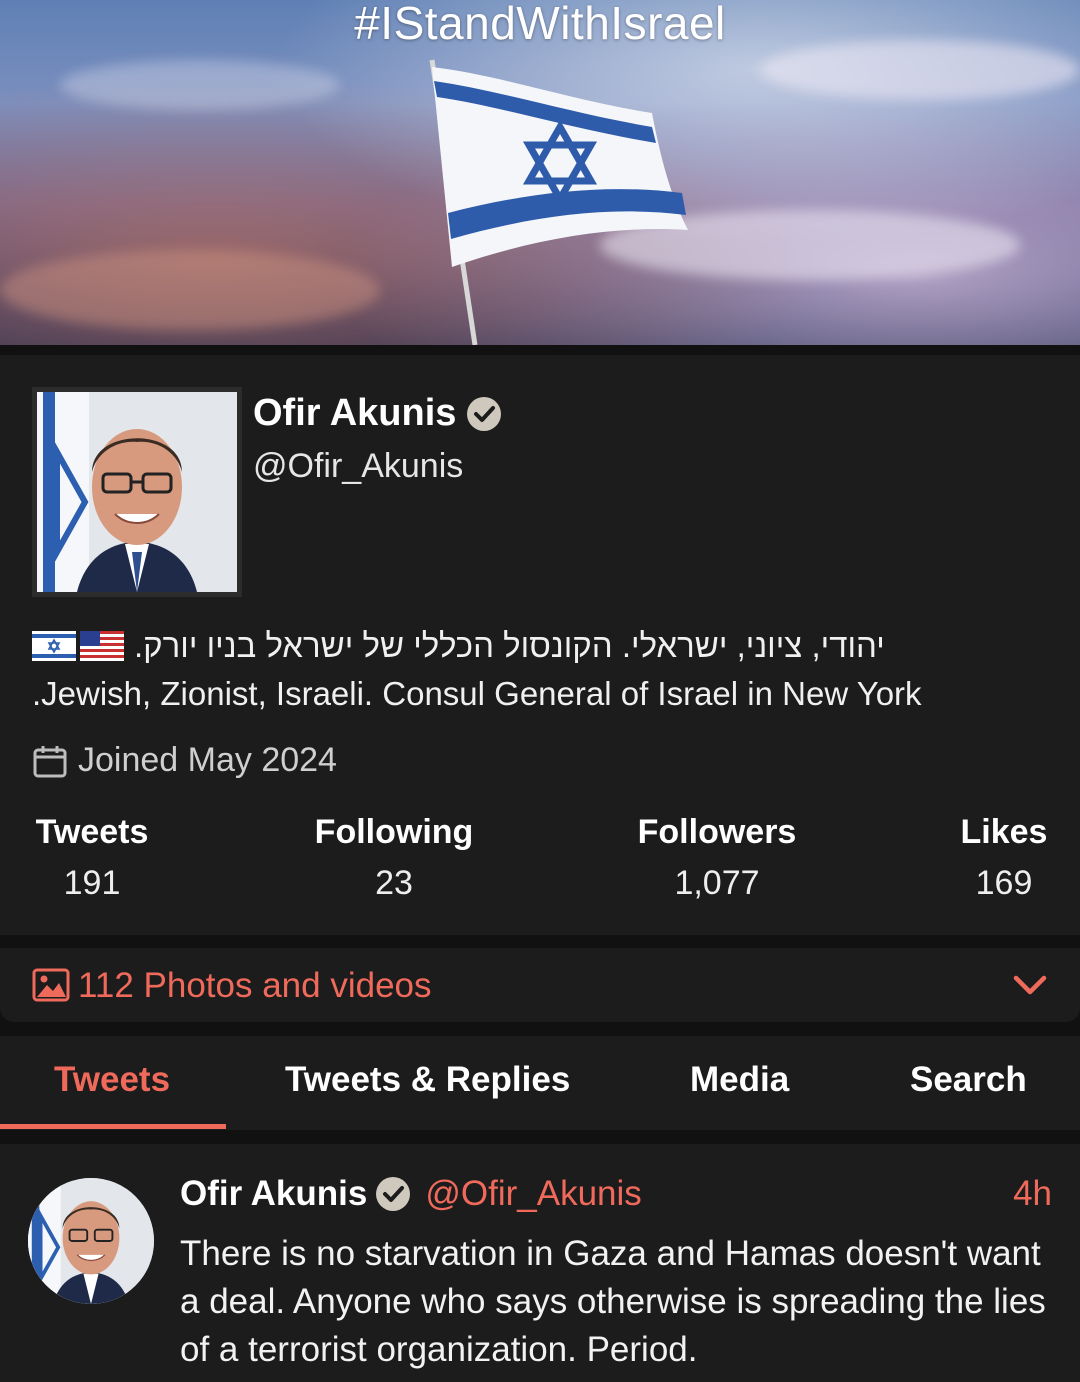 This screenshot has width=1080, height=1382. Describe the element at coordinates (968, 1080) in the screenshot. I see `tab-search: Search` at that location.